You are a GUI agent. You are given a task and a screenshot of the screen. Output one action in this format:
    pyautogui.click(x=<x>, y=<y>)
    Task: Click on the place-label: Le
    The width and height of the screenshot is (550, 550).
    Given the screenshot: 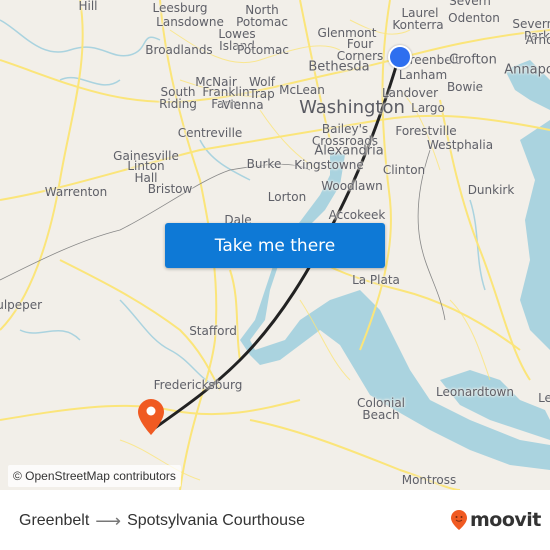 What is the action you would take?
    pyautogui.click(x=544, y=398)
    